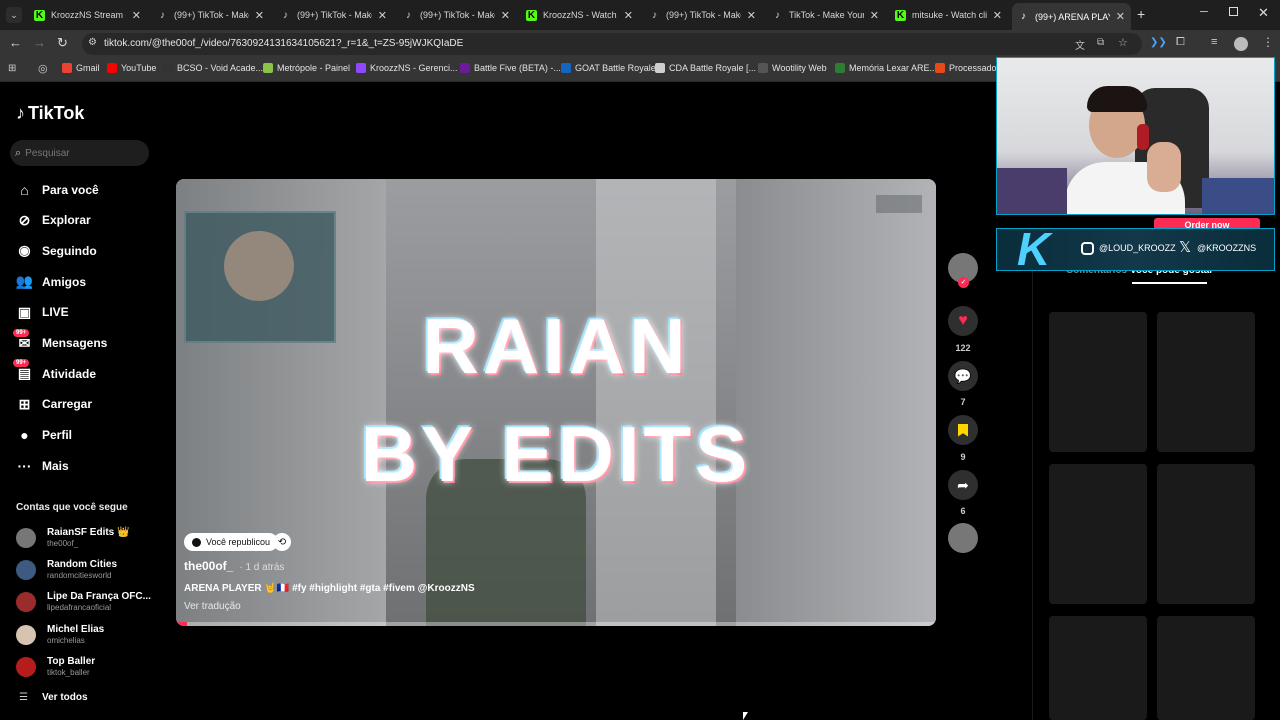  What do you see at coordinates (1123, 42) in the screenshot?
I see `bookmark-star-icon: ☆` at bounding box center [1123, 42].